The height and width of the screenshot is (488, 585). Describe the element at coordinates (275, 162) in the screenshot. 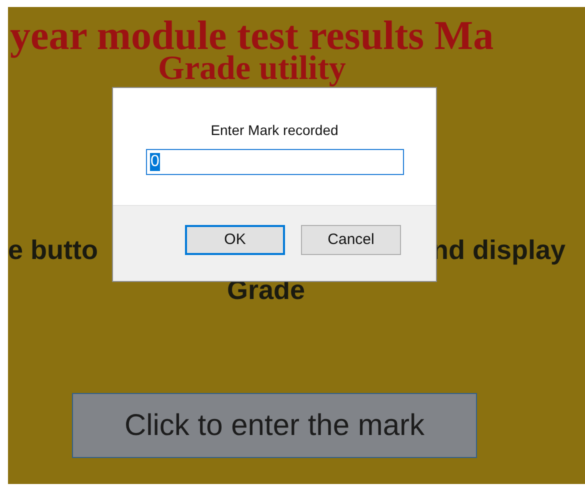

I see `mark-input-field: 0` at that location.